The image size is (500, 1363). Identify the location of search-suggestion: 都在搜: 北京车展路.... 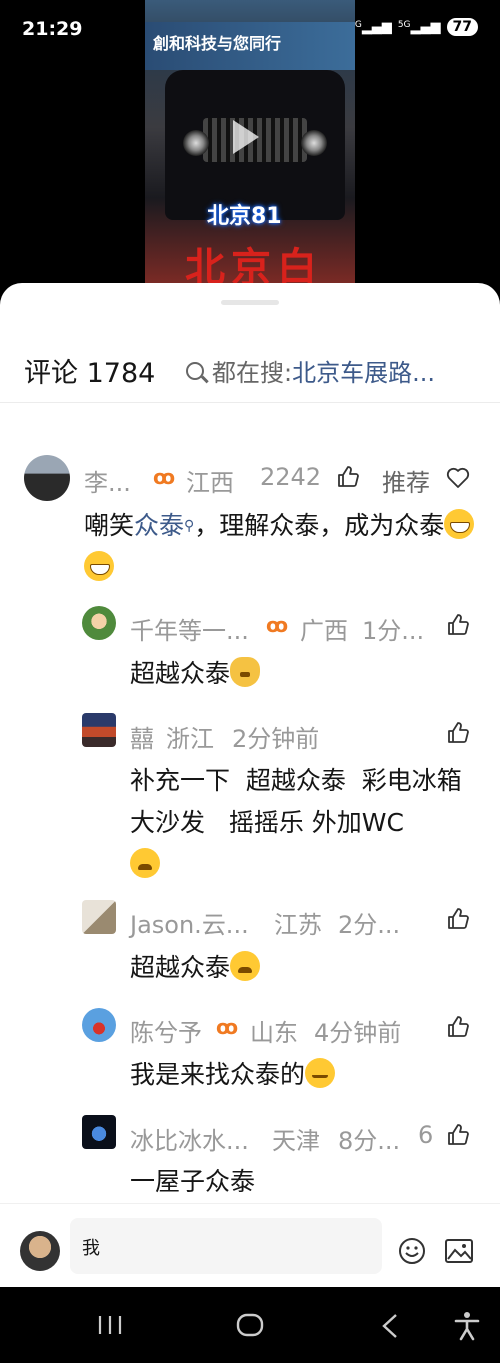
(310, 370).